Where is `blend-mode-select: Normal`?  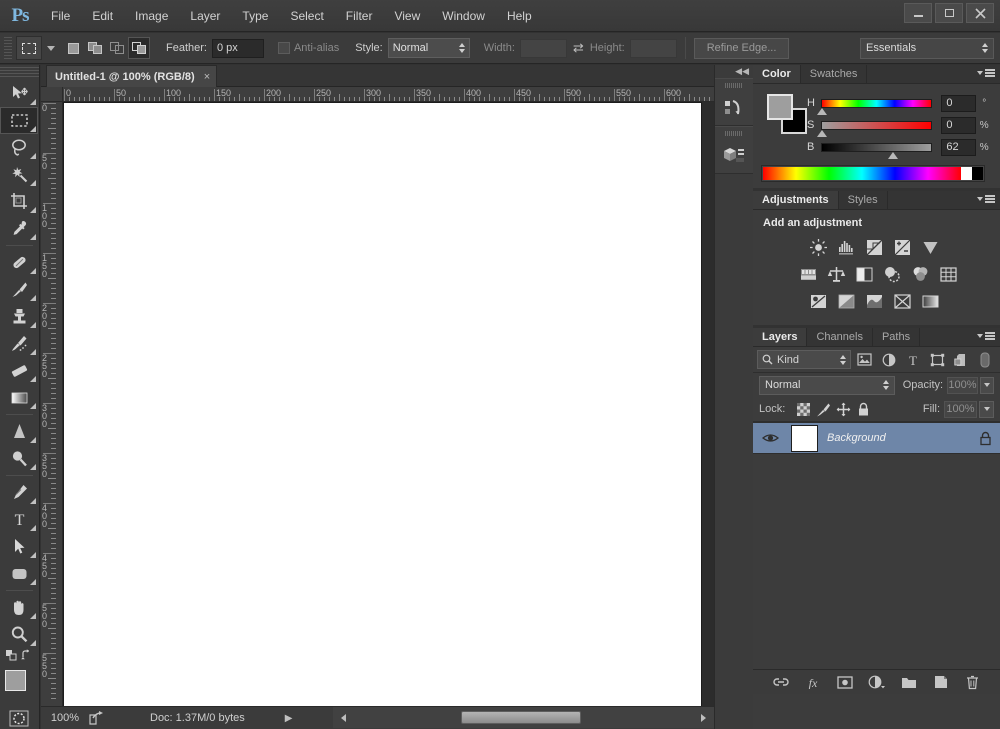 blend-mode-select: Normal is located at coordinates (827, 385).